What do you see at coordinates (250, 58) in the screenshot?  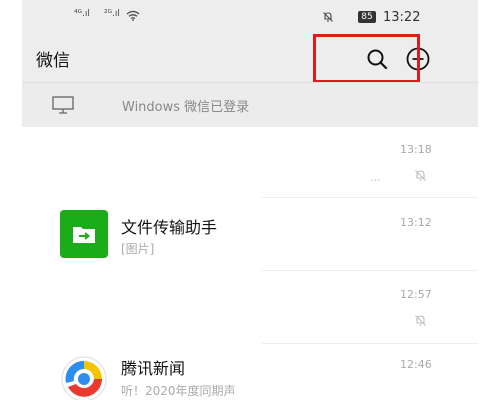 I see `app-header: 微信` at bounding box center [250, 58].